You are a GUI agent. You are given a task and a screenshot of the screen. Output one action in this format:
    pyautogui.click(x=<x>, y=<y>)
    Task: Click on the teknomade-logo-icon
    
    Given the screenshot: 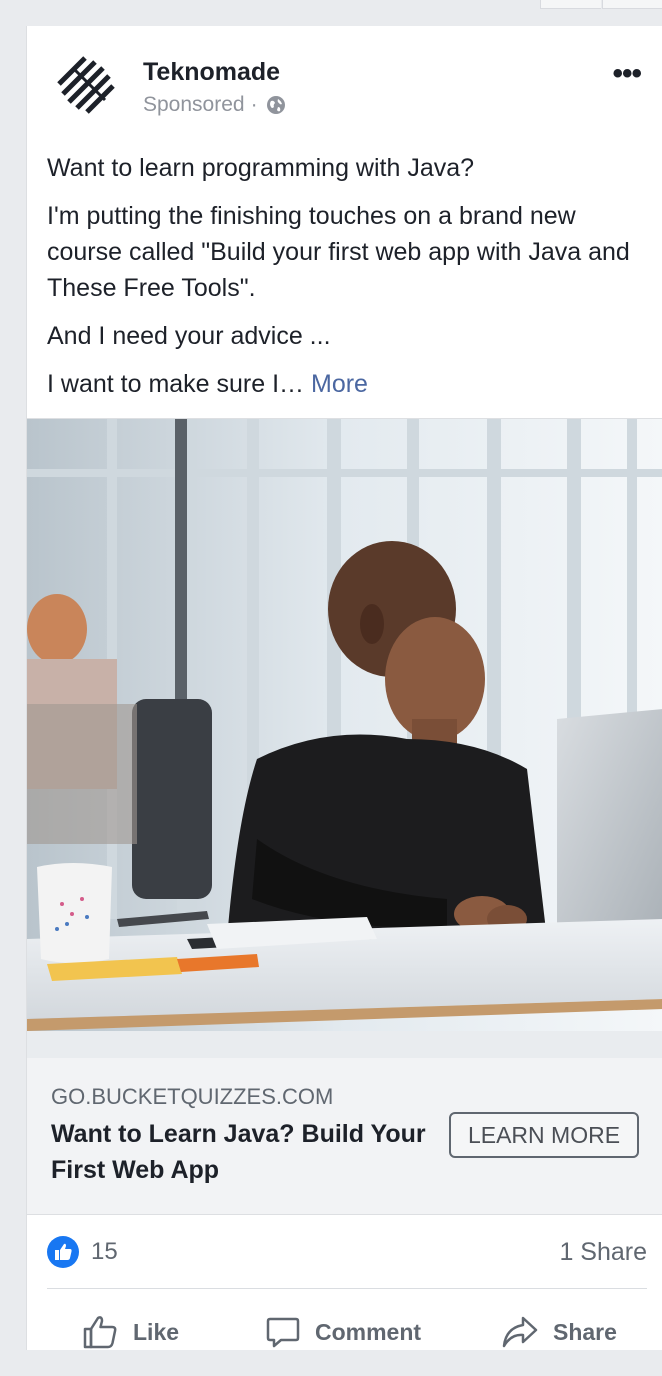 What is the action you would take?
    pyautogui.click(x=87, y=86)
    